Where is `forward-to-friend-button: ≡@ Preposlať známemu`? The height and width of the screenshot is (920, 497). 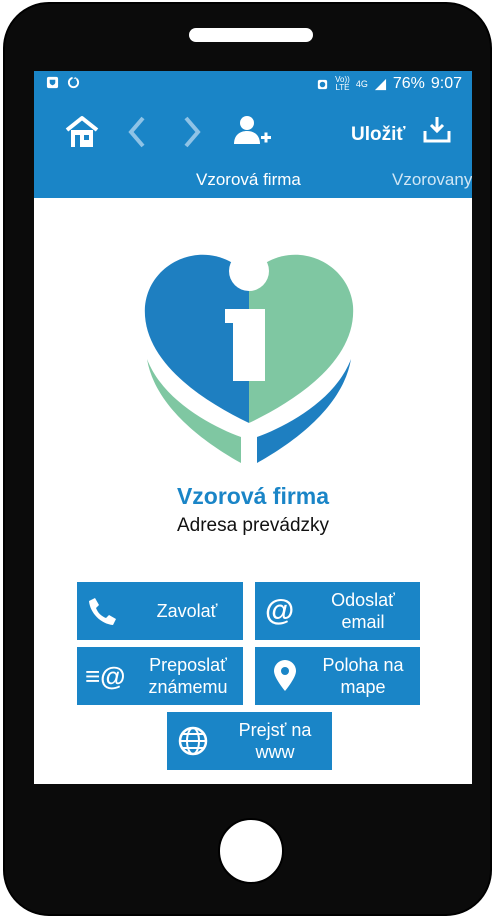 forward-to-friend-button: ≡@ Preposlať známemu is located at coordinates (160, 676).